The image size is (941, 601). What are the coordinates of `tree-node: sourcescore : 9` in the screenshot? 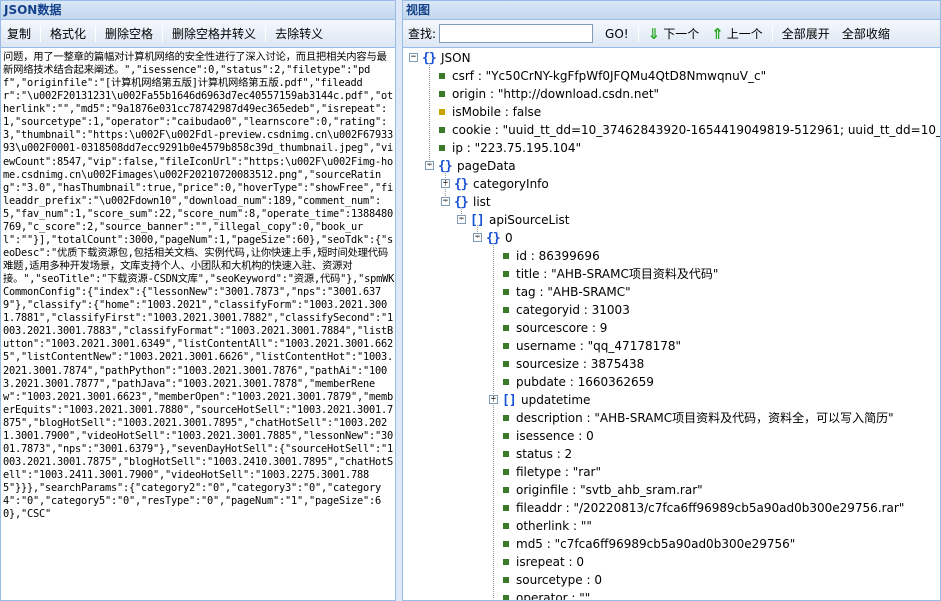 It's located at (671, 328).